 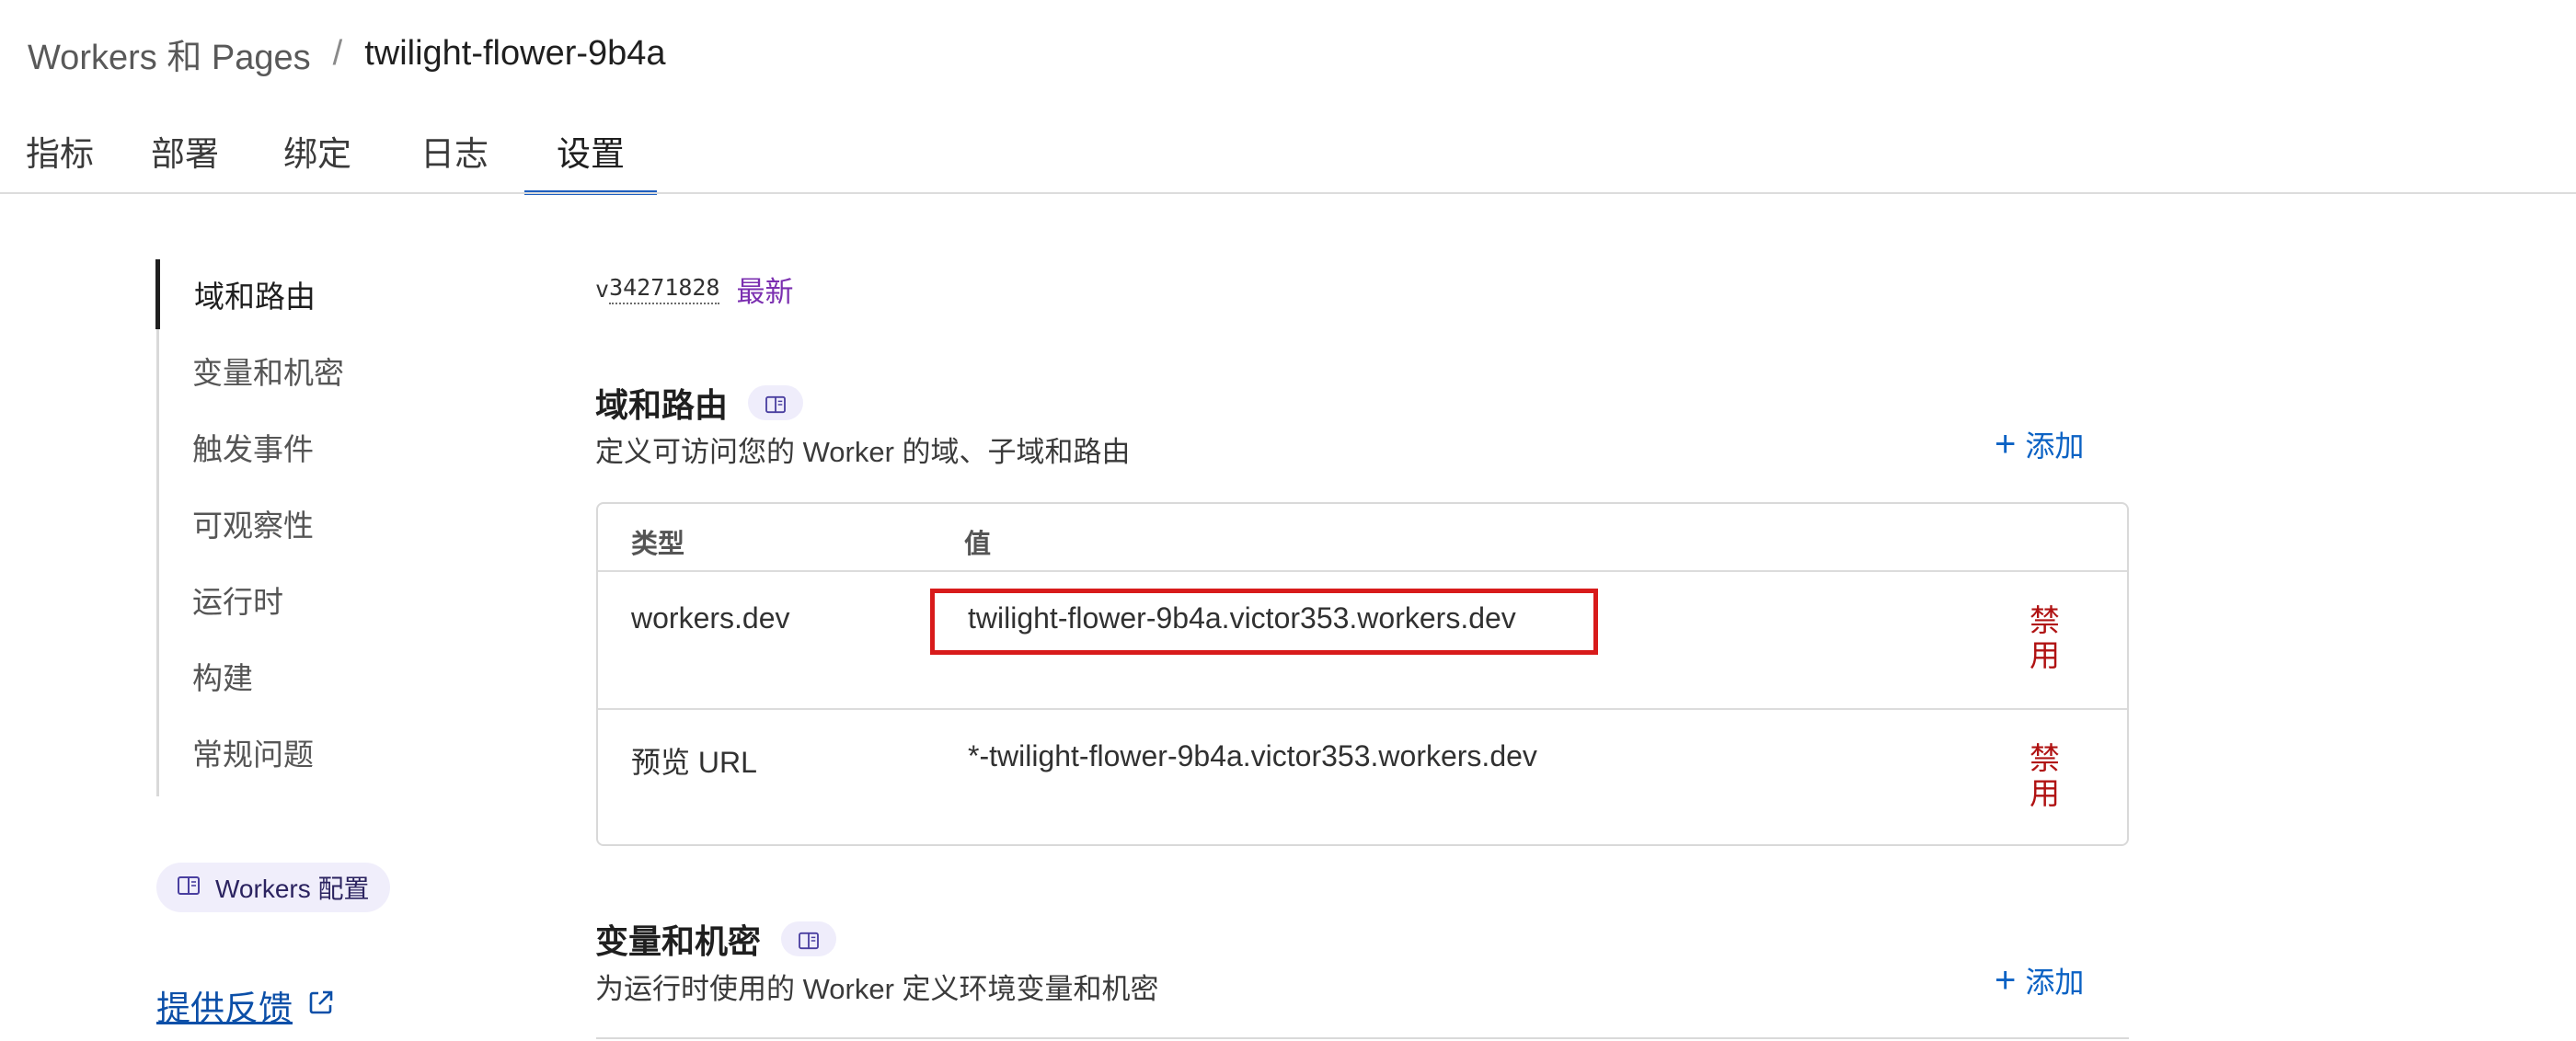 What do you see at coordinates (602, 289) in the screenshot?
I see `version-prefix: v` at bounding box center [602, 289].